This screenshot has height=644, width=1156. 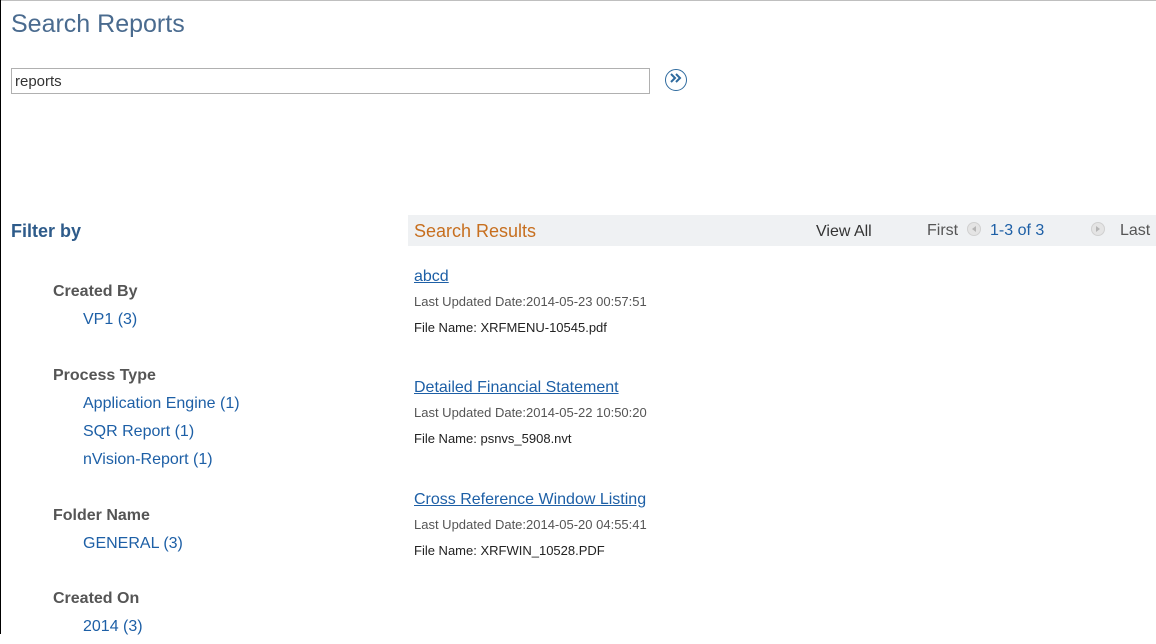 I want to click on previous-page-button, so click(x=974, y=229).